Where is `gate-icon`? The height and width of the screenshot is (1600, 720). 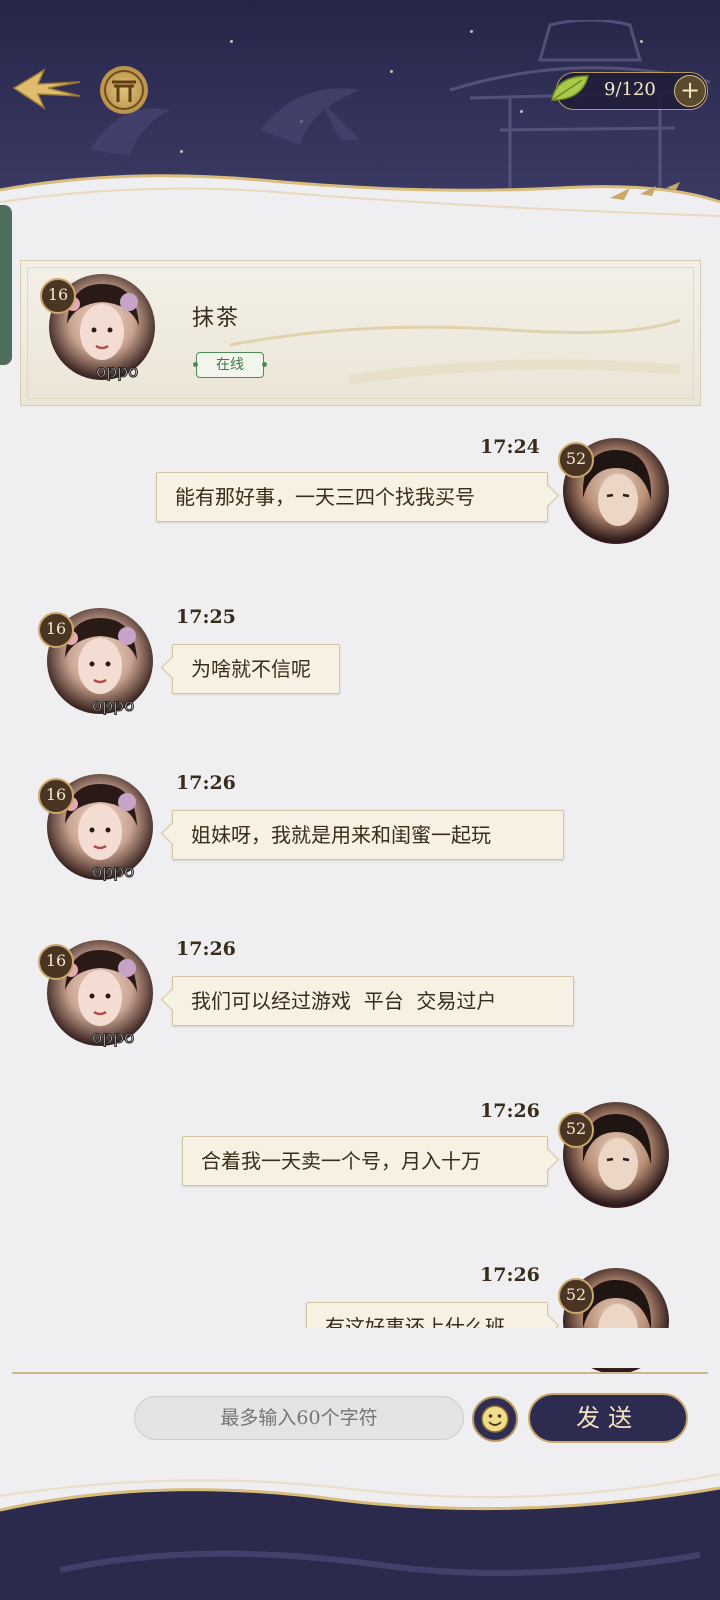
gate-icon is located at coordinates (124, 90).